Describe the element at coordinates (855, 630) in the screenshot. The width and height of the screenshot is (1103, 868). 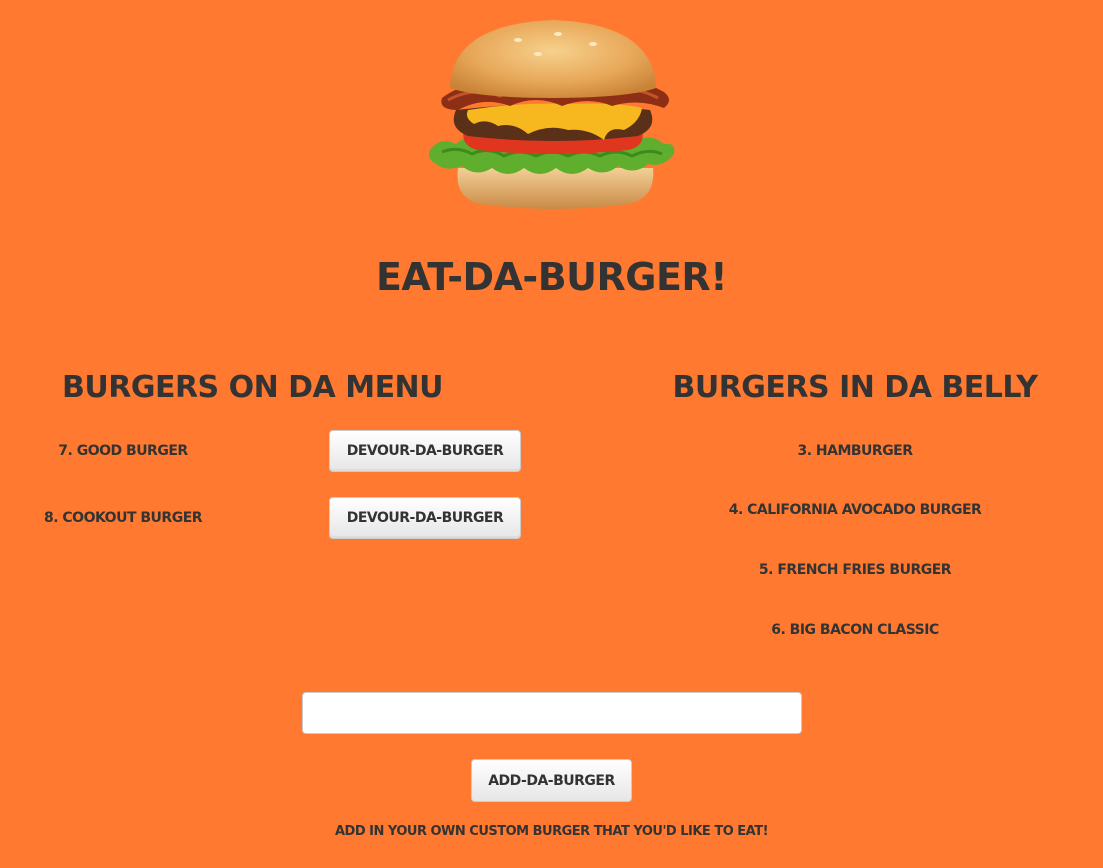
I see `eaten-item: 6. Big Bacon Classic` at that location.